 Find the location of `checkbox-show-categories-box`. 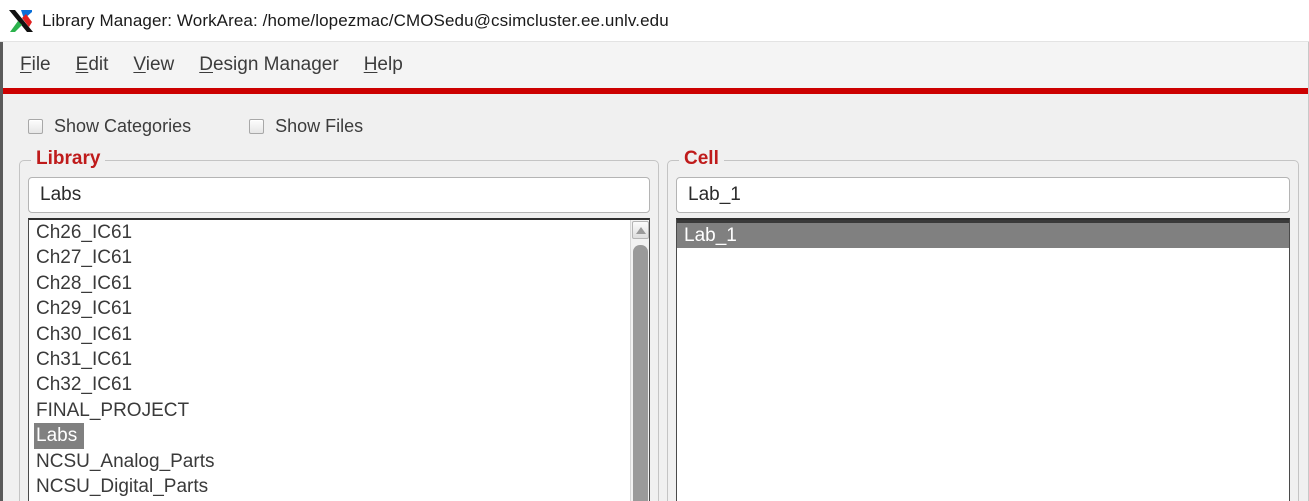

checkbox-show-categories-box is located at coordinates (35, 126).